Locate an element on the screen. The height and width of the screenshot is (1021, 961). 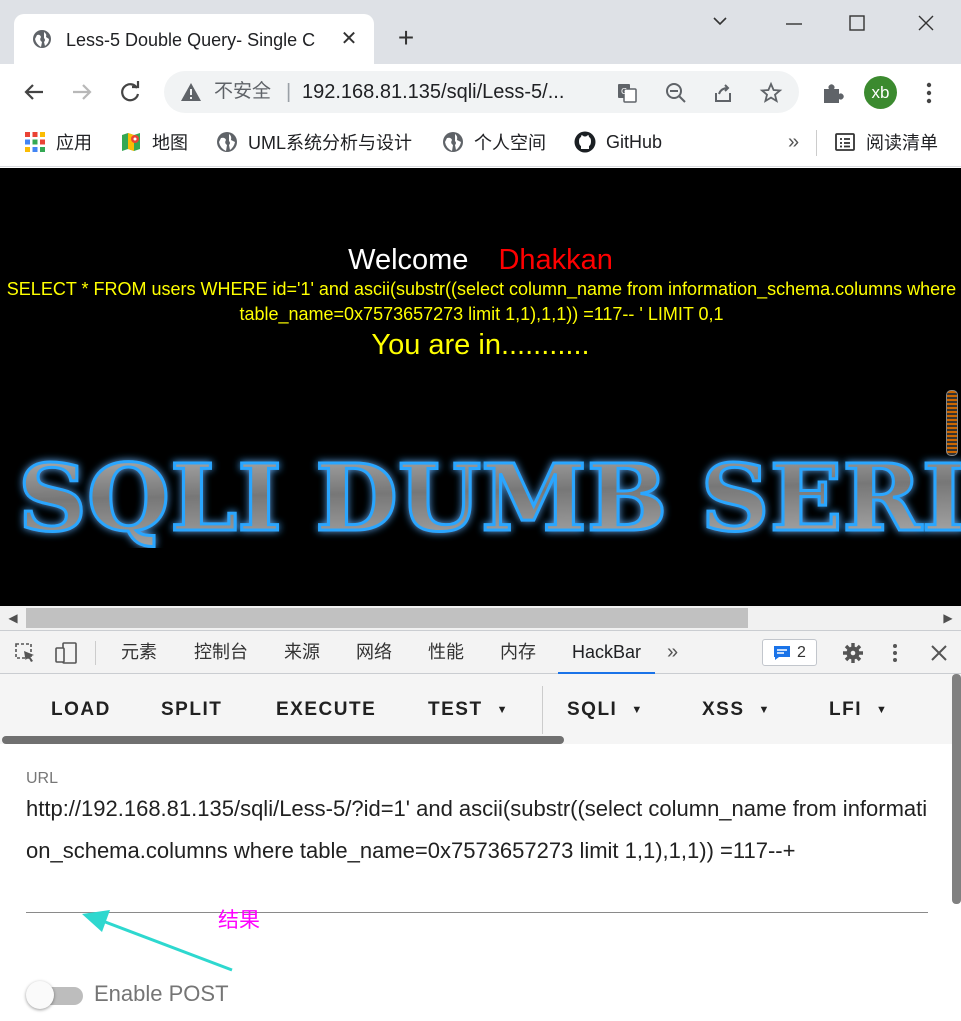
enable-post-toggle-knob is located at coordinates (40, 995).